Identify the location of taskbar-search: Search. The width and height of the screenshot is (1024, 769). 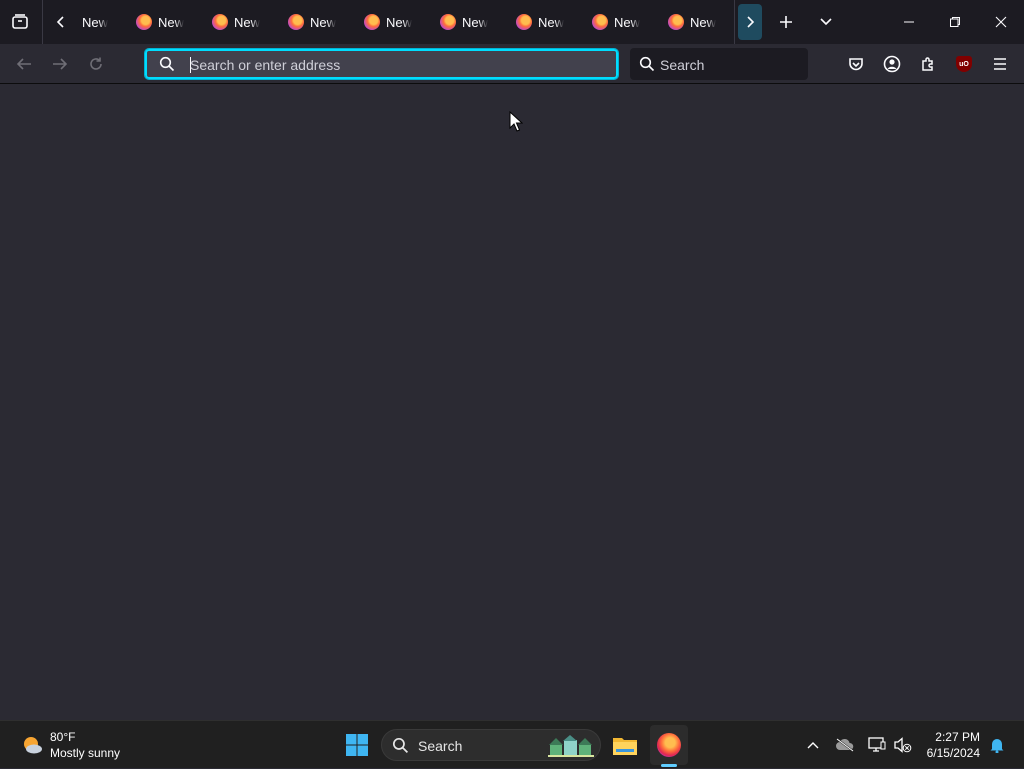
(491, 745).